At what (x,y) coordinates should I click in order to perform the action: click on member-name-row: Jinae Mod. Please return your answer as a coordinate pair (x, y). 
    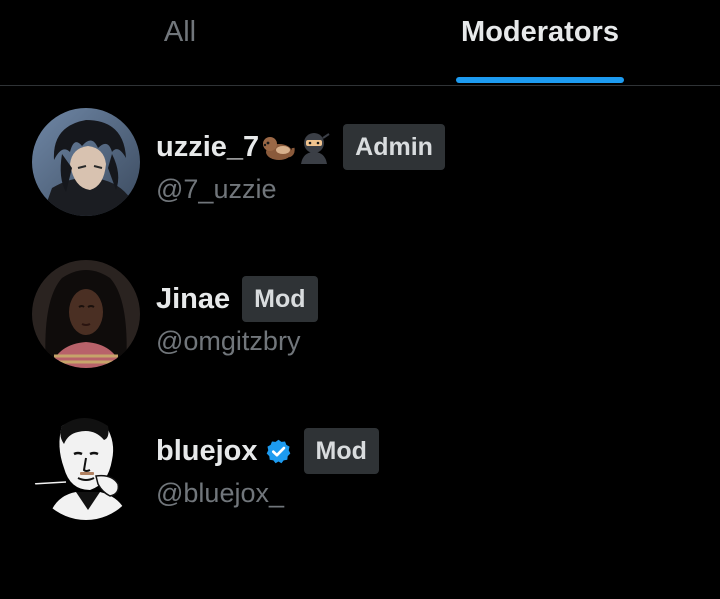
    Looking at the image, I should click on (237, 299).